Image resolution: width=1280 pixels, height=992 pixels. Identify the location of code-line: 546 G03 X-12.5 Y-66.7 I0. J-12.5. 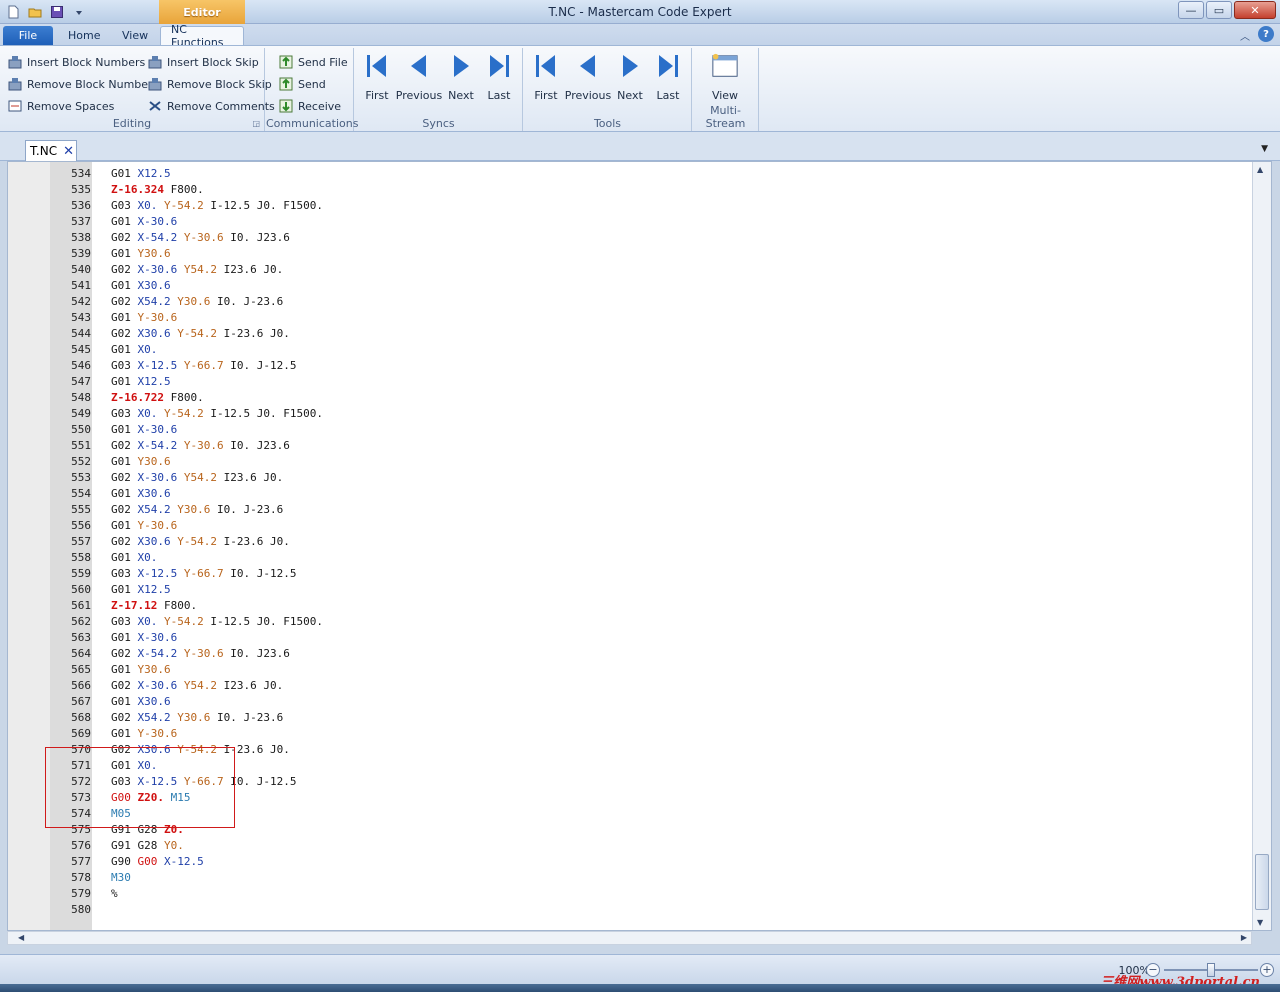
(630, 366).